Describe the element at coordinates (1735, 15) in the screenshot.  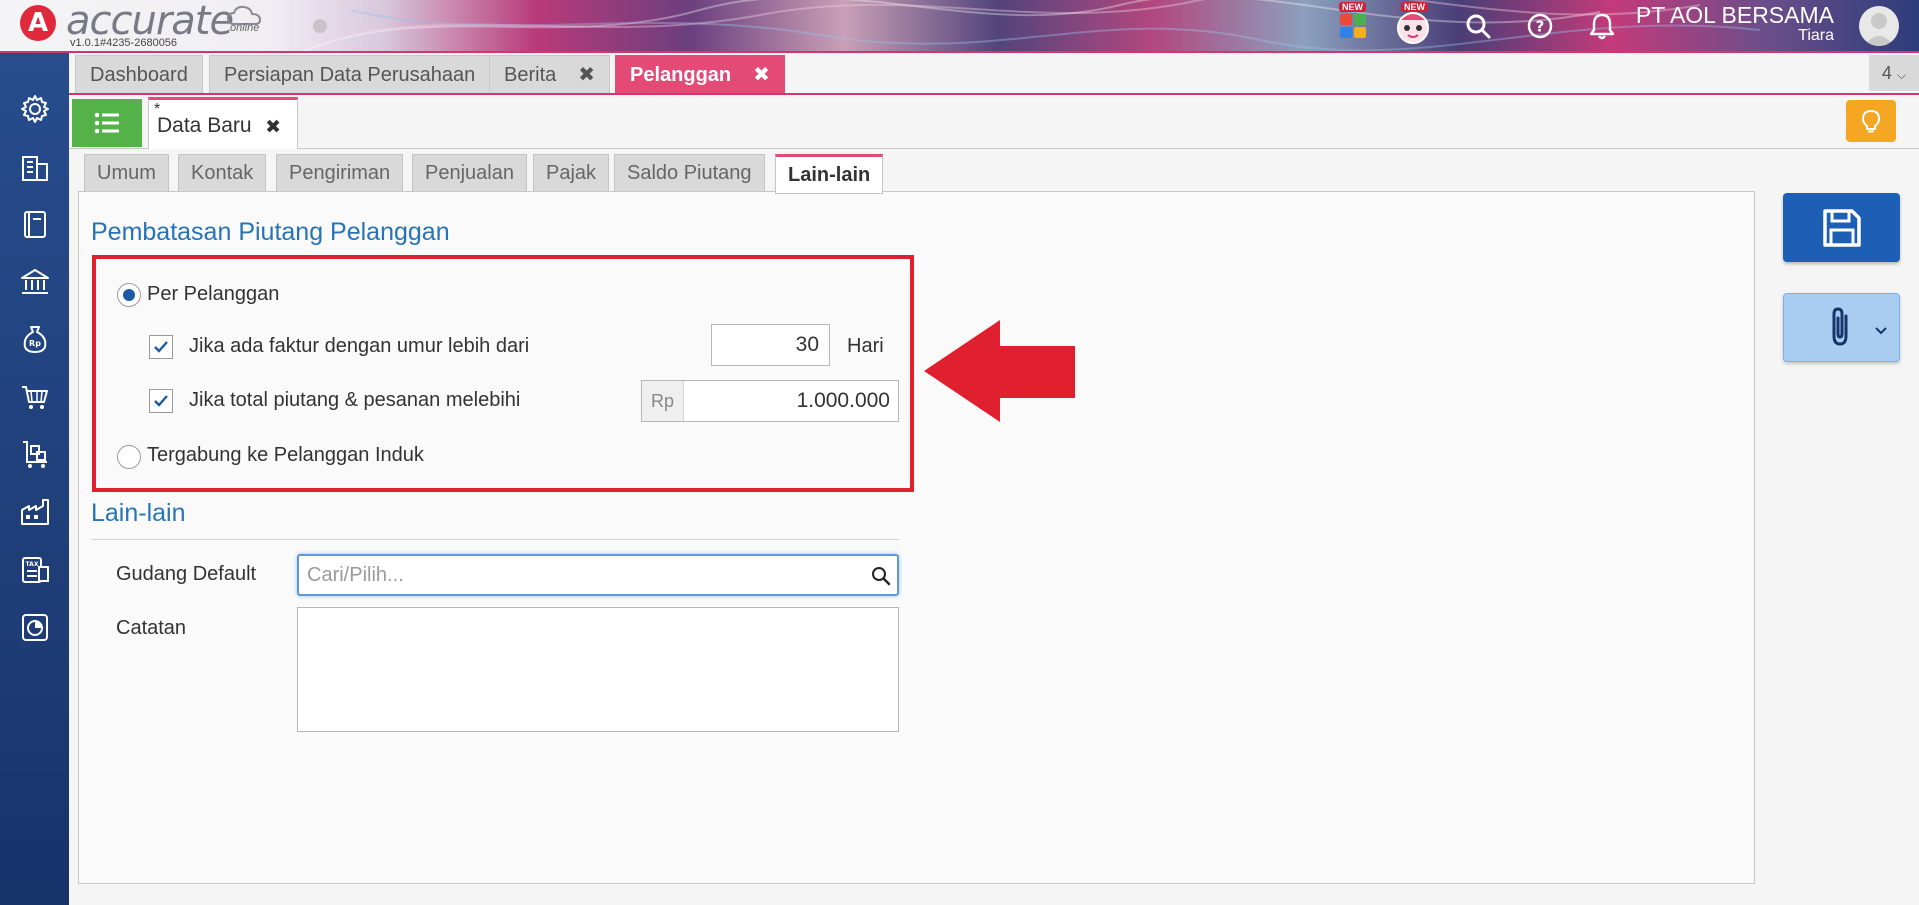
I see `company-name: PT AOL BERSAMA` at that location.